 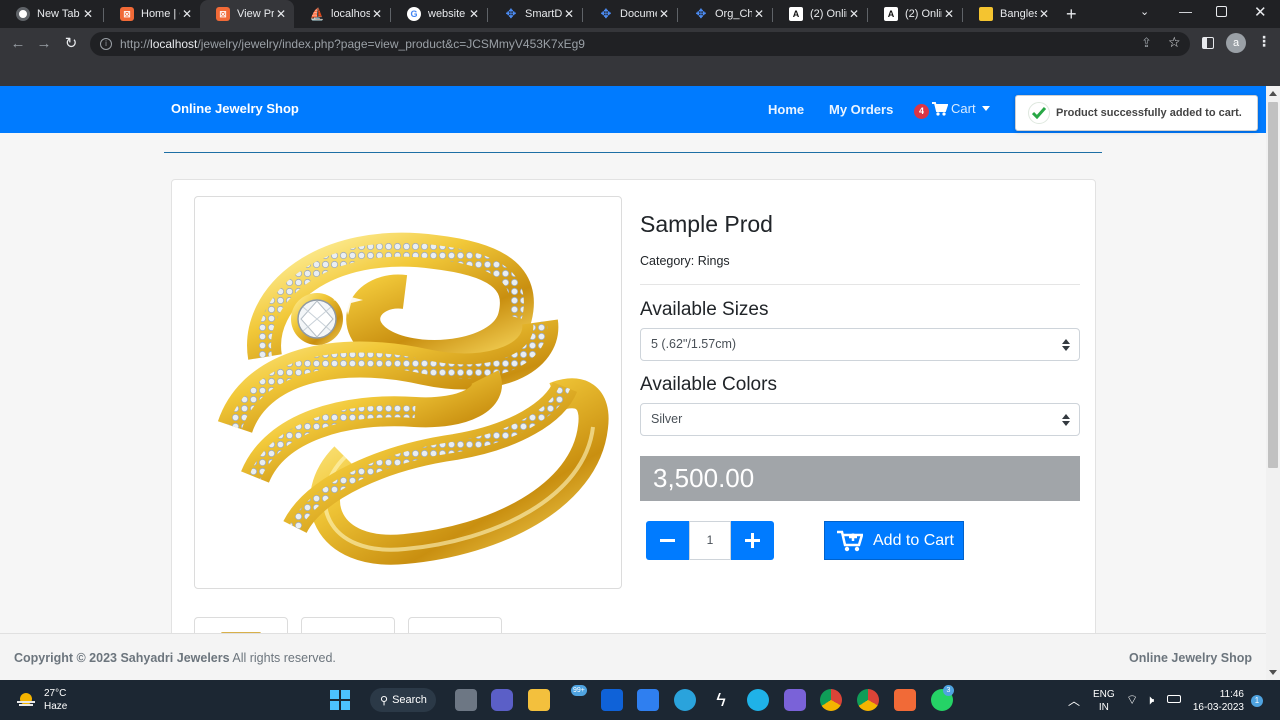 What do you see at coordinates (439, 14) in the screenshot?
I see `tab-website: G website n ✕` at bounding box center [439, 14].